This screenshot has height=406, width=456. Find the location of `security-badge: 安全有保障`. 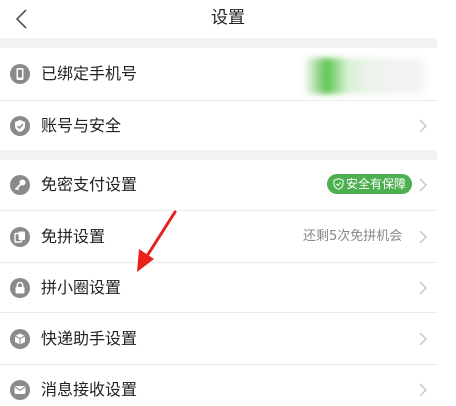

security-badge: 安全有保障 is located at coordinates (369, 184).